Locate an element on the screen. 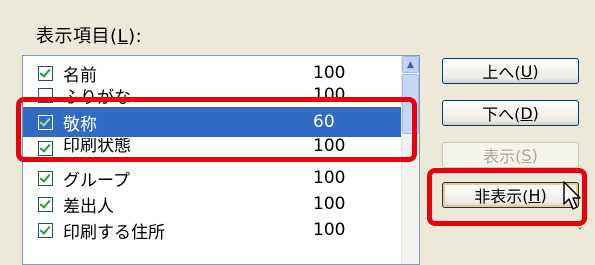 This screenshot has height=265, width=595. list-item-honorific: 敬称 60 is located at coordinates (213, 122).